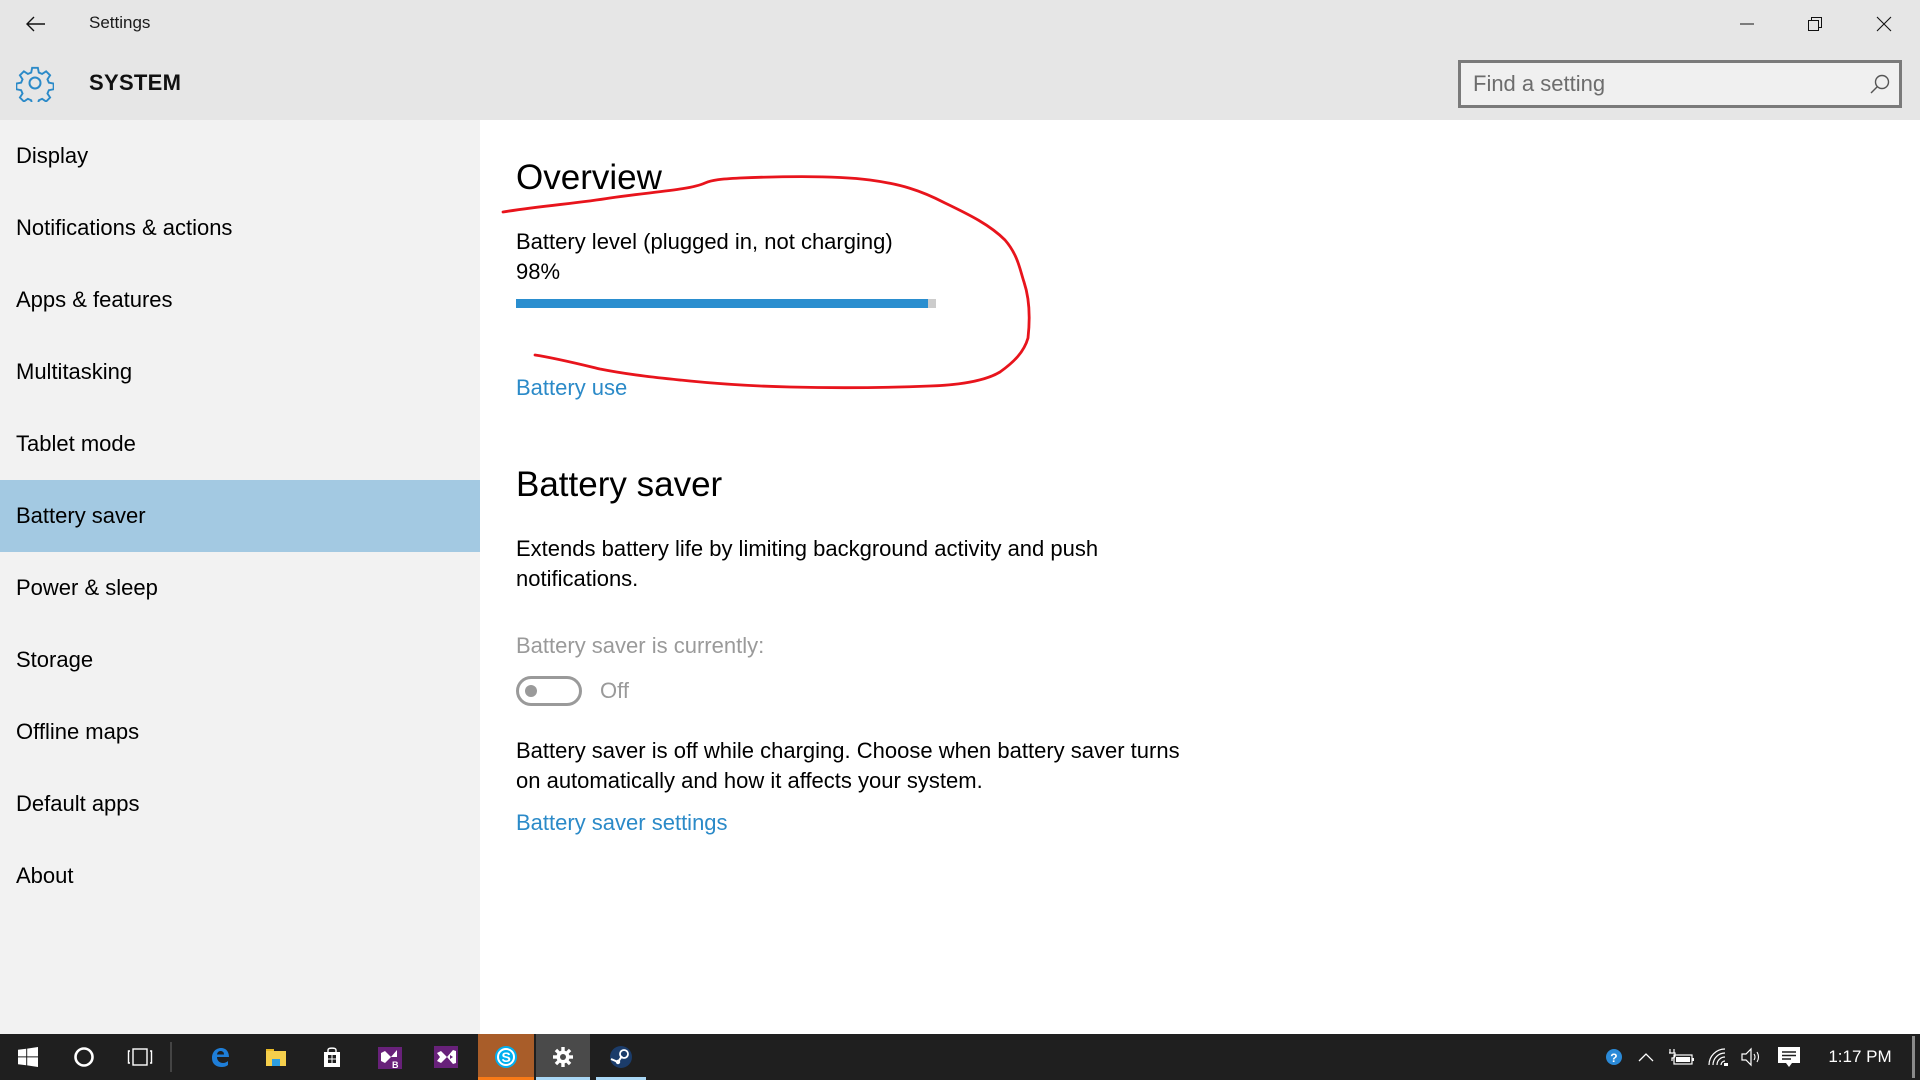  Describe the element at coordinates (94, 299) in the screenshot. I see `sidebar-item-label: Apps & features` at that location.